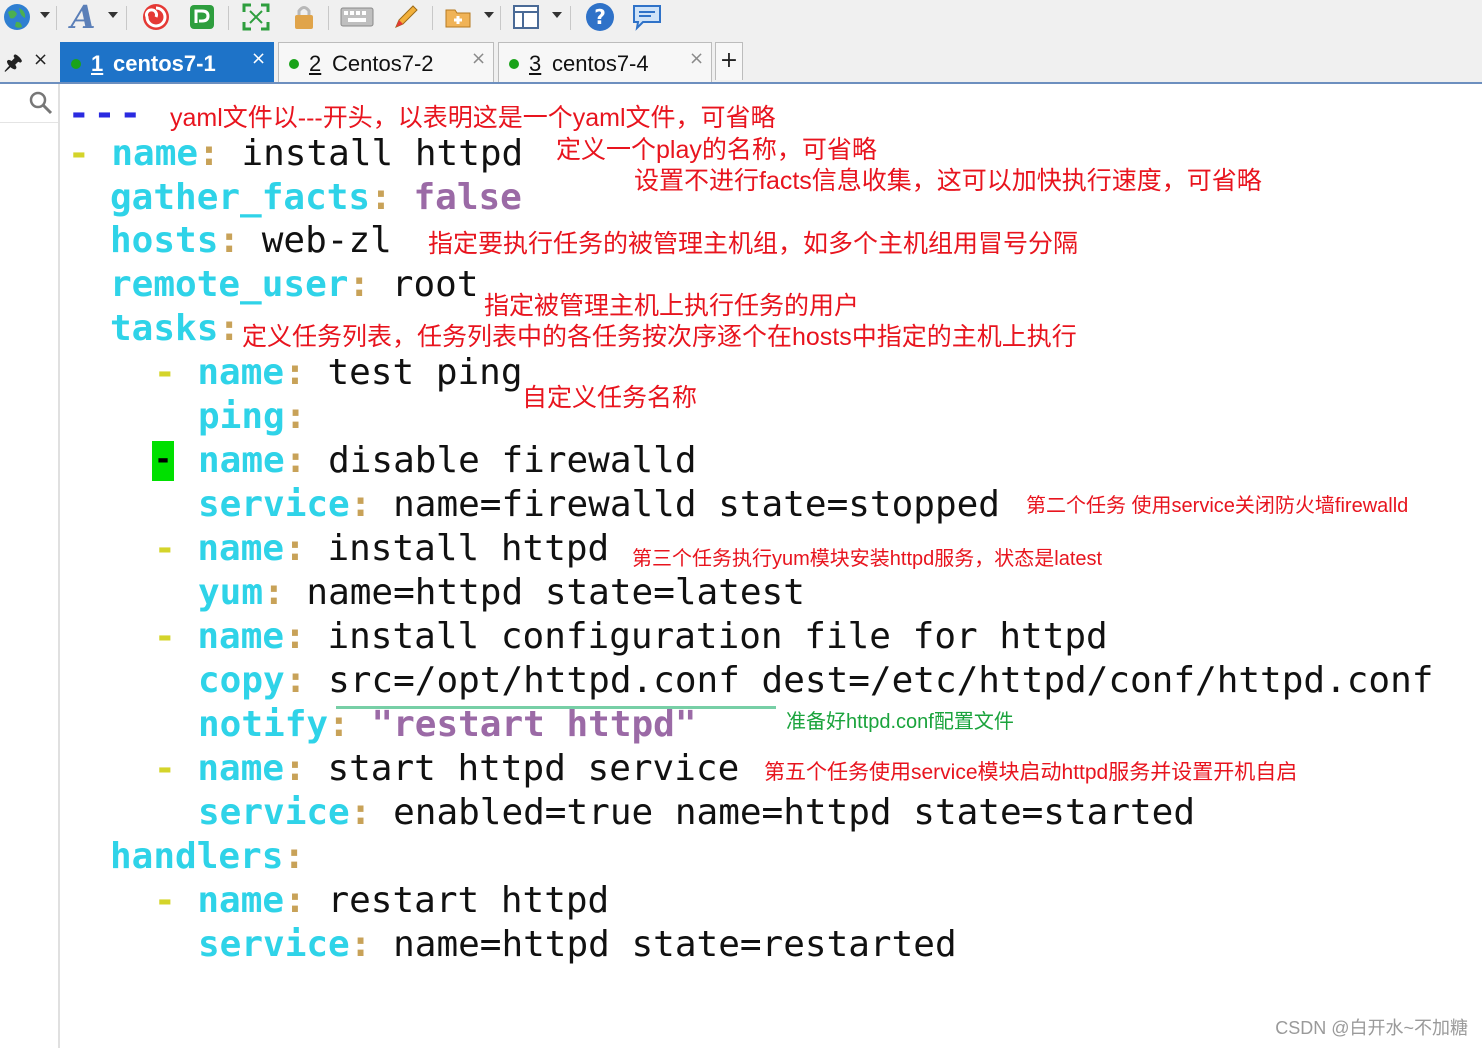 The height and width of the screenshot is (1048, 1482). I want to click on pen-icon, so click(406, 17).